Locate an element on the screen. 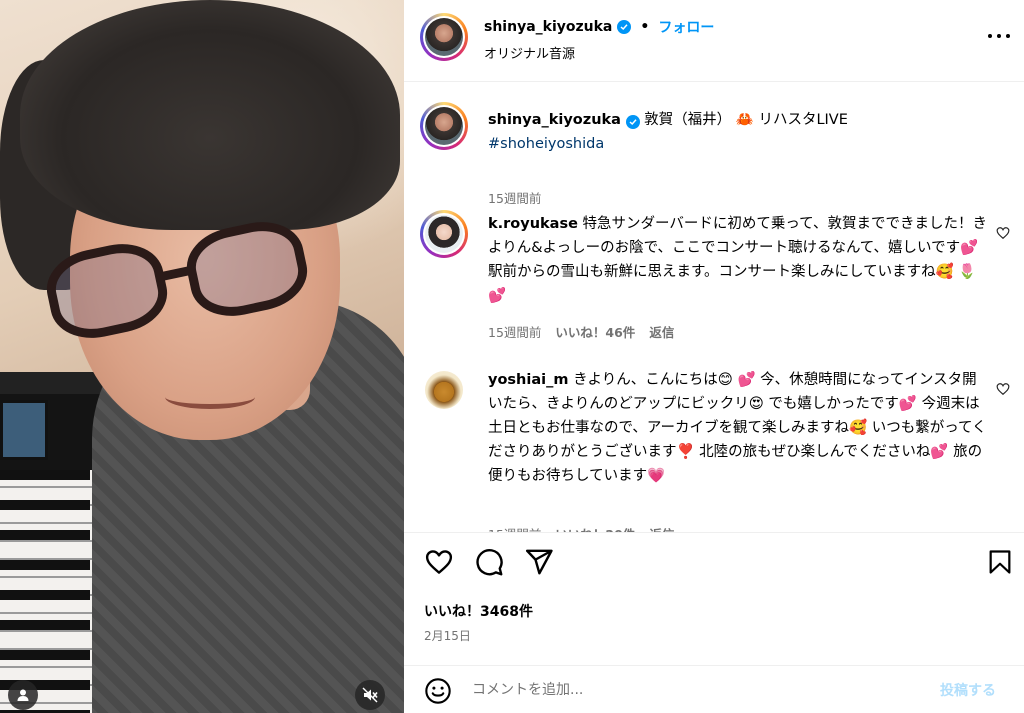 Image resolution: width=1024 pixels, height=713 pixels. more-icon is located at coordinates (999, 36).